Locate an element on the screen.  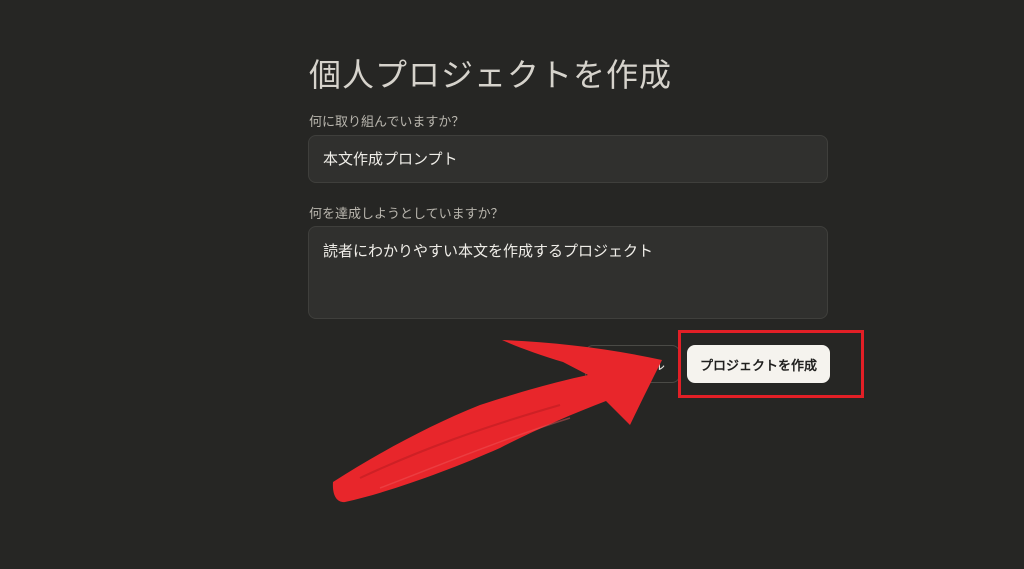
project-name-label: 何に取り組んでいますか？ is located at coordinates (387, 122).